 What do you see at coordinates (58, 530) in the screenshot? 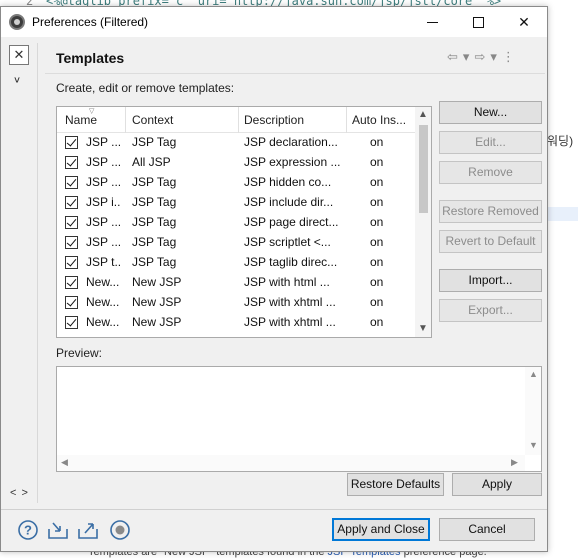
I see `import-icon` at bounding box center [58, 530].